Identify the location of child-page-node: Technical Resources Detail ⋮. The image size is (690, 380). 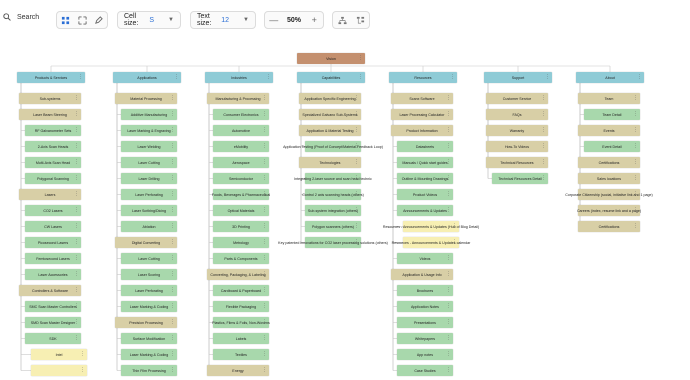
(520, 178).